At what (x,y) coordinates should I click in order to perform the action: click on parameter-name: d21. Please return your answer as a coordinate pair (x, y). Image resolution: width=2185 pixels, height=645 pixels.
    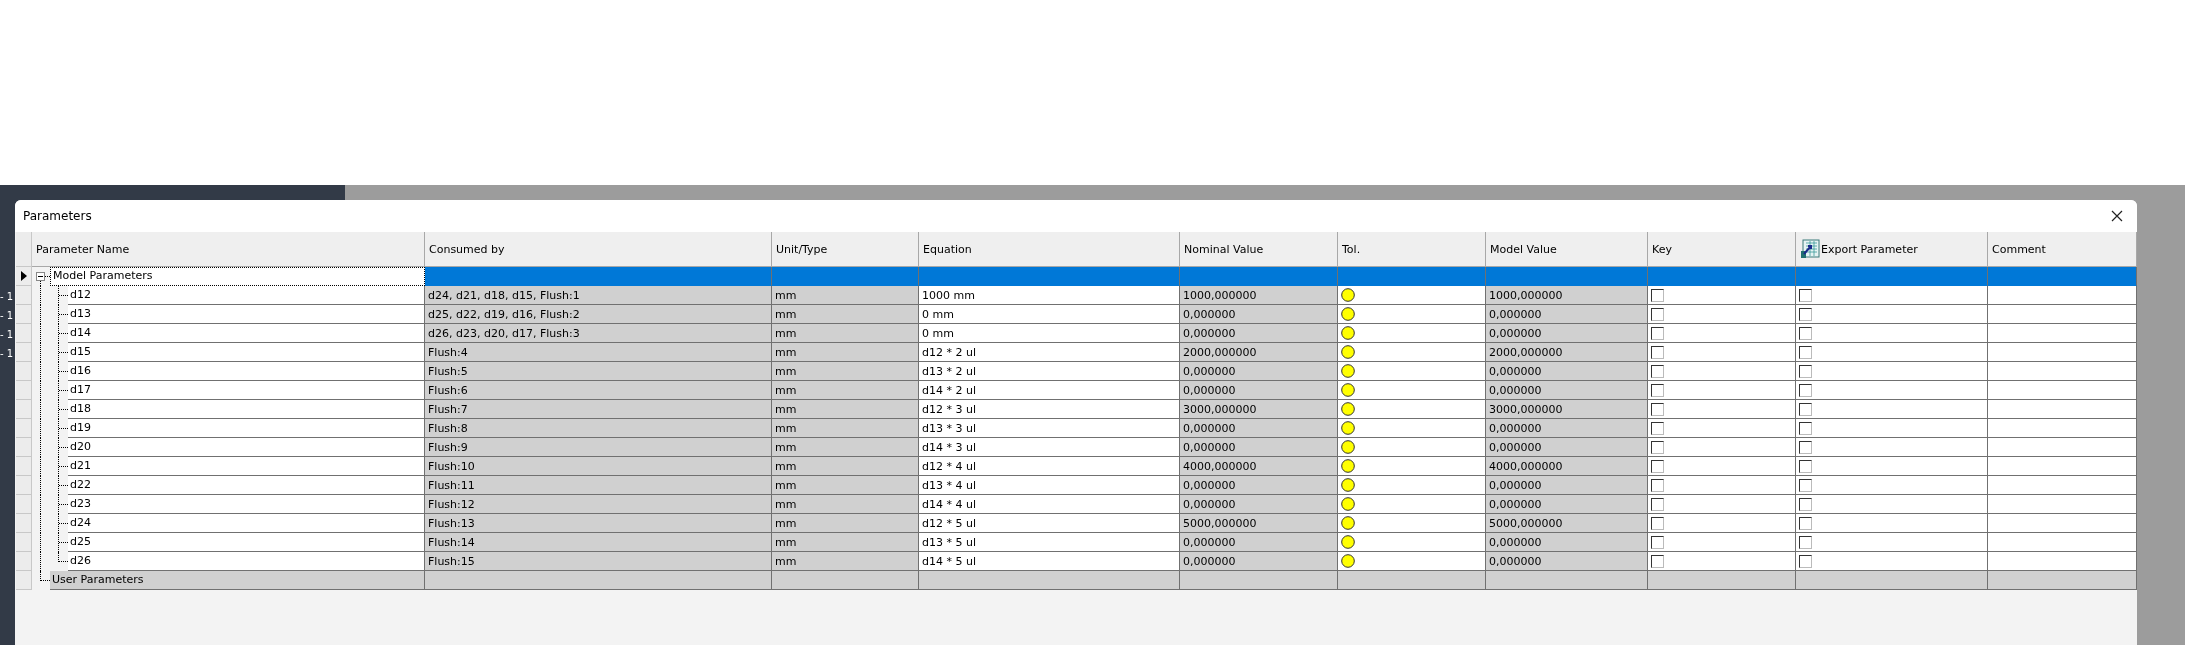
    Looking at the image, I should click on (246, 466).